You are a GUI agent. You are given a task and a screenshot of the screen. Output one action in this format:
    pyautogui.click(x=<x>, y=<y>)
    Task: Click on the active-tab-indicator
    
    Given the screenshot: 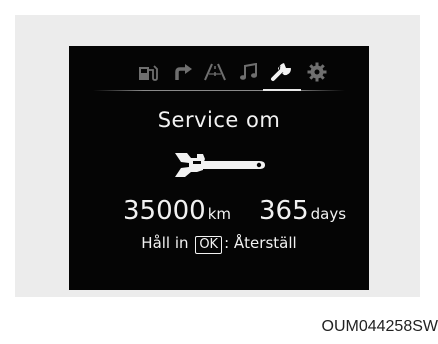 What is the action you would take?
    pyautogui.click(x=282, y=90)
    